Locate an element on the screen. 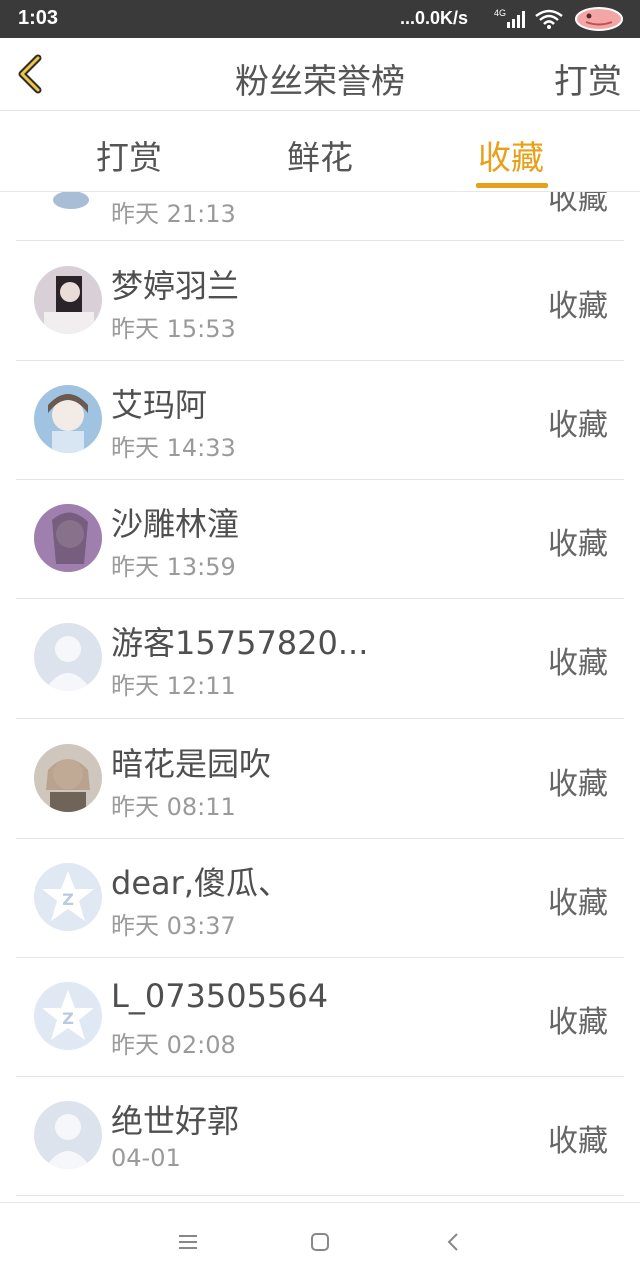  tab-bar: 打赏 鲜花 收藏 is located at coordinates (320, 151).